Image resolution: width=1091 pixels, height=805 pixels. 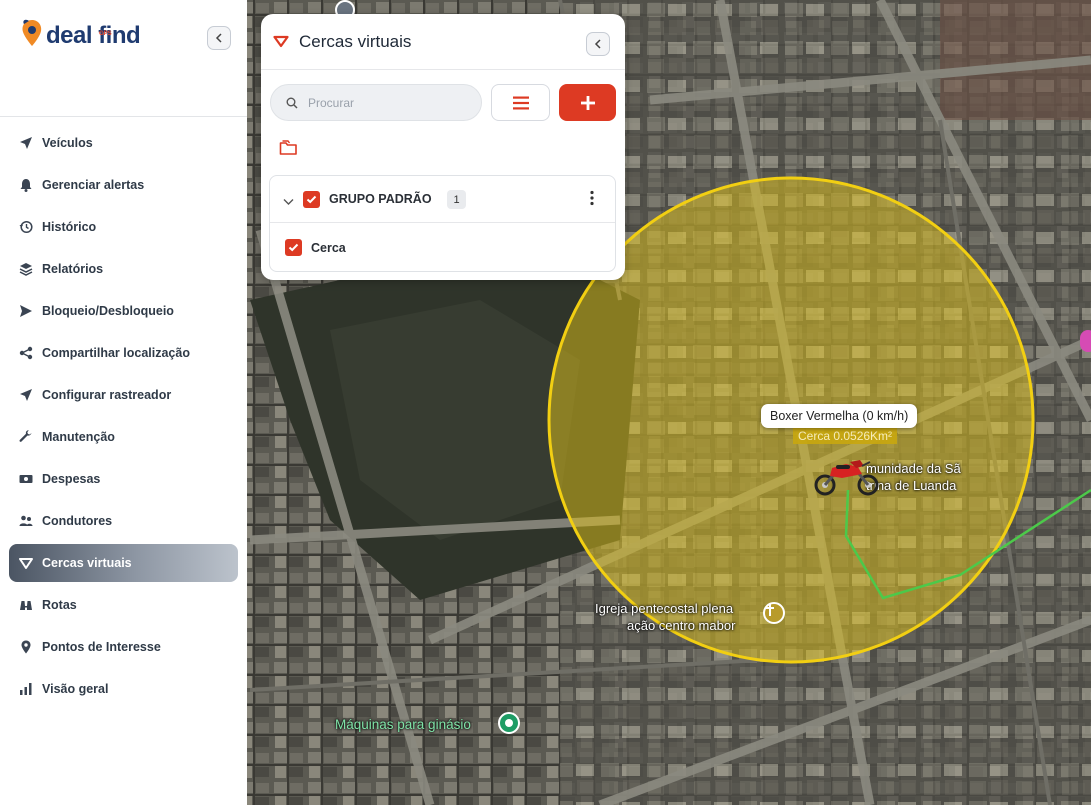 I want to click on panel-header: Cercas virtuais, so click(x=443, y=42).